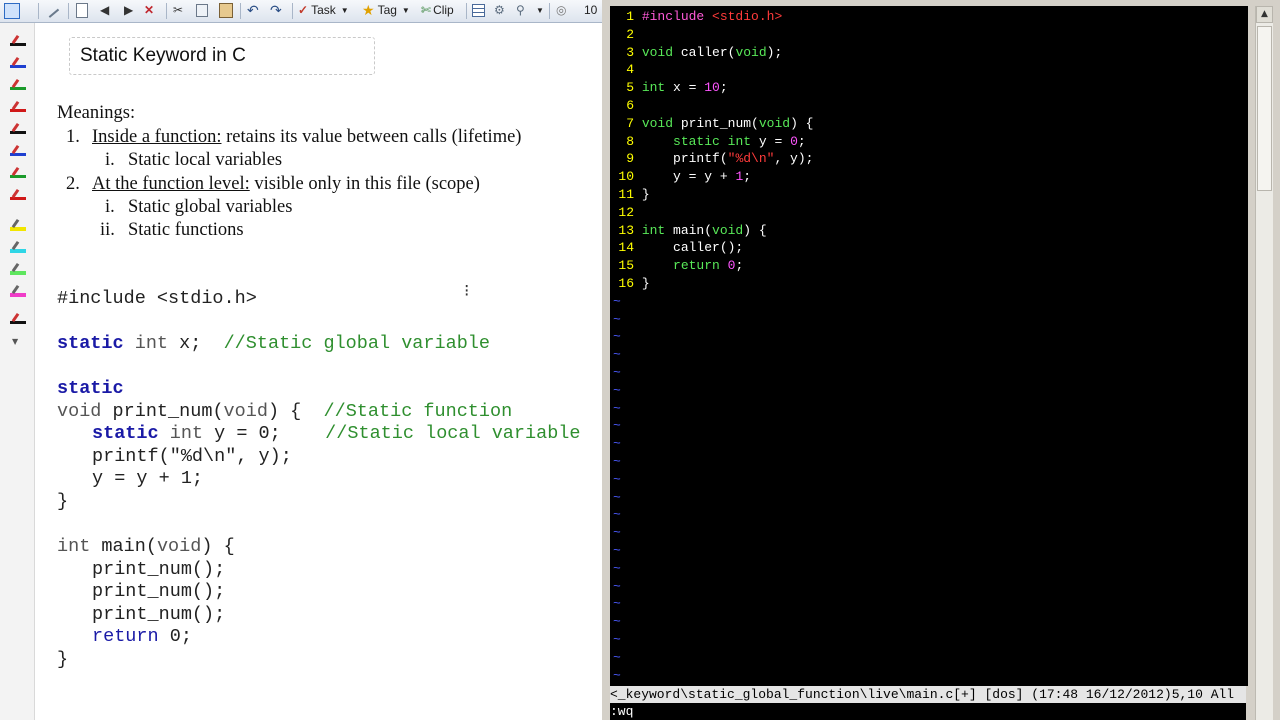  Describe the element at coordinates (73, 137) in the screenshot. I see `list-item-number: 1.` at that location.